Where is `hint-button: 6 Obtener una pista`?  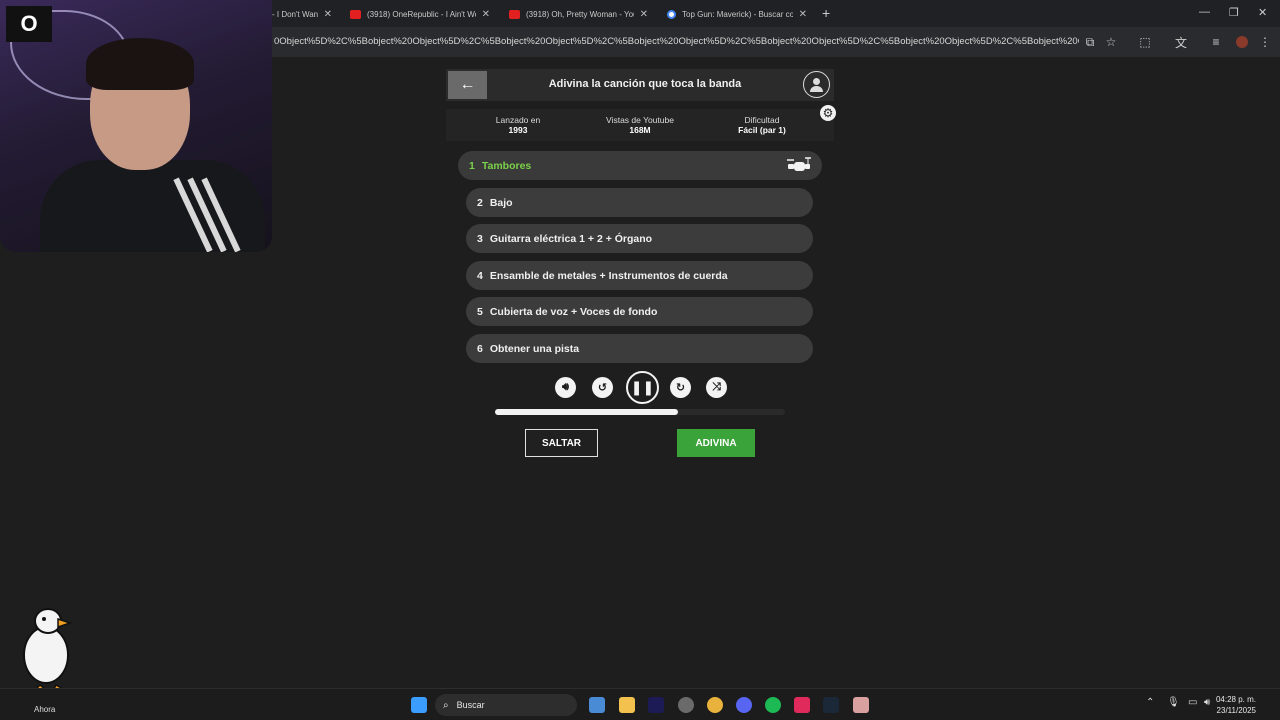
hint-button: 6 Obtener una pista is located at coordinates (639, 348).